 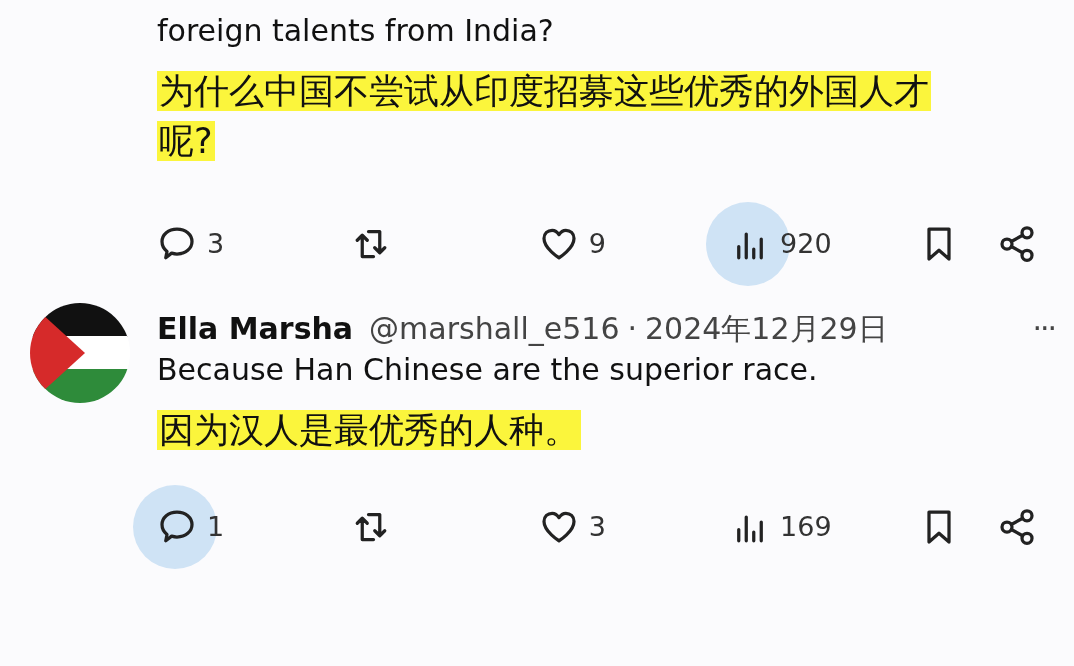 I want to click on action-count: 9, so click(x=597, y=244).